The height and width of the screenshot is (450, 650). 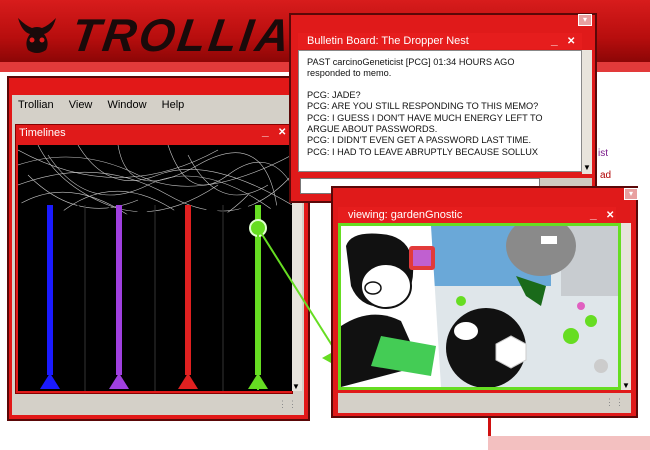 What do you see at coordinates (585, 20) in the screenshot?
I see `bb-menu-arrow-icon: ▾` at bounding box center [585, 20].